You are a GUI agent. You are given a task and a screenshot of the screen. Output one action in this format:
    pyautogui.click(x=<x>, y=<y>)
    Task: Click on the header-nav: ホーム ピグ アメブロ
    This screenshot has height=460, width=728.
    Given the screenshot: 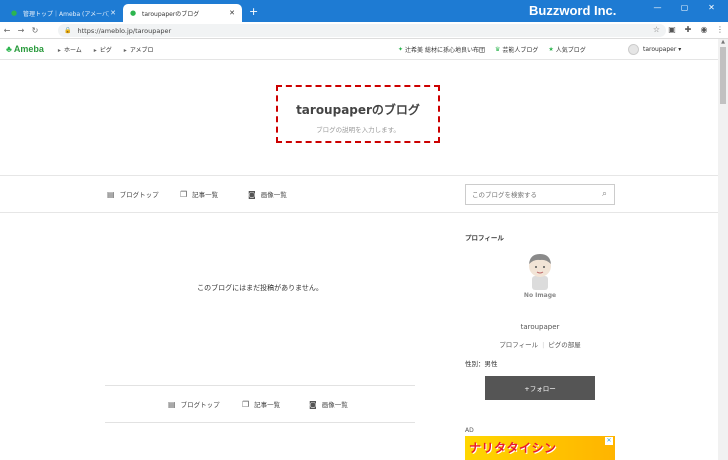 What is the action you would take?
    pyautogui.click(x=112, y=49)
    